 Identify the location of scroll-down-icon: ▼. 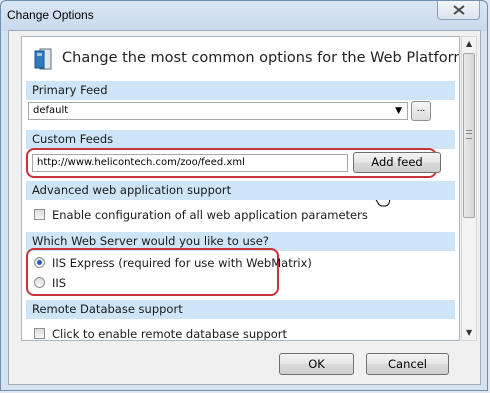
(469, 333).